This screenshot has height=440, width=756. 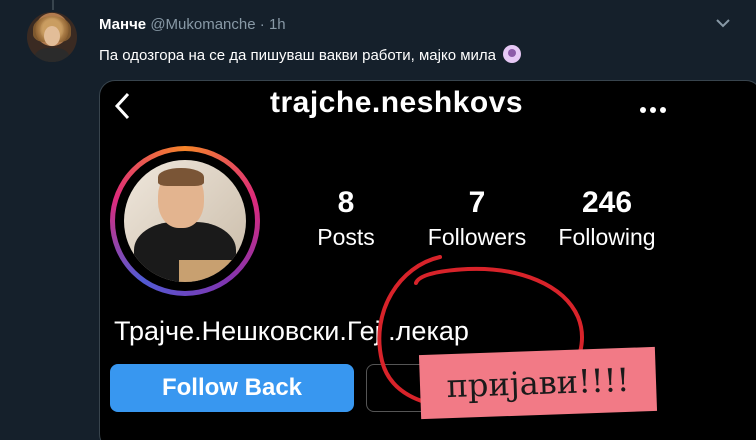 What do you see at coordinates (512, 54) in the screenshot?
I see `woman-facepalming-emoji-icon` at bounding box center [512, 54].